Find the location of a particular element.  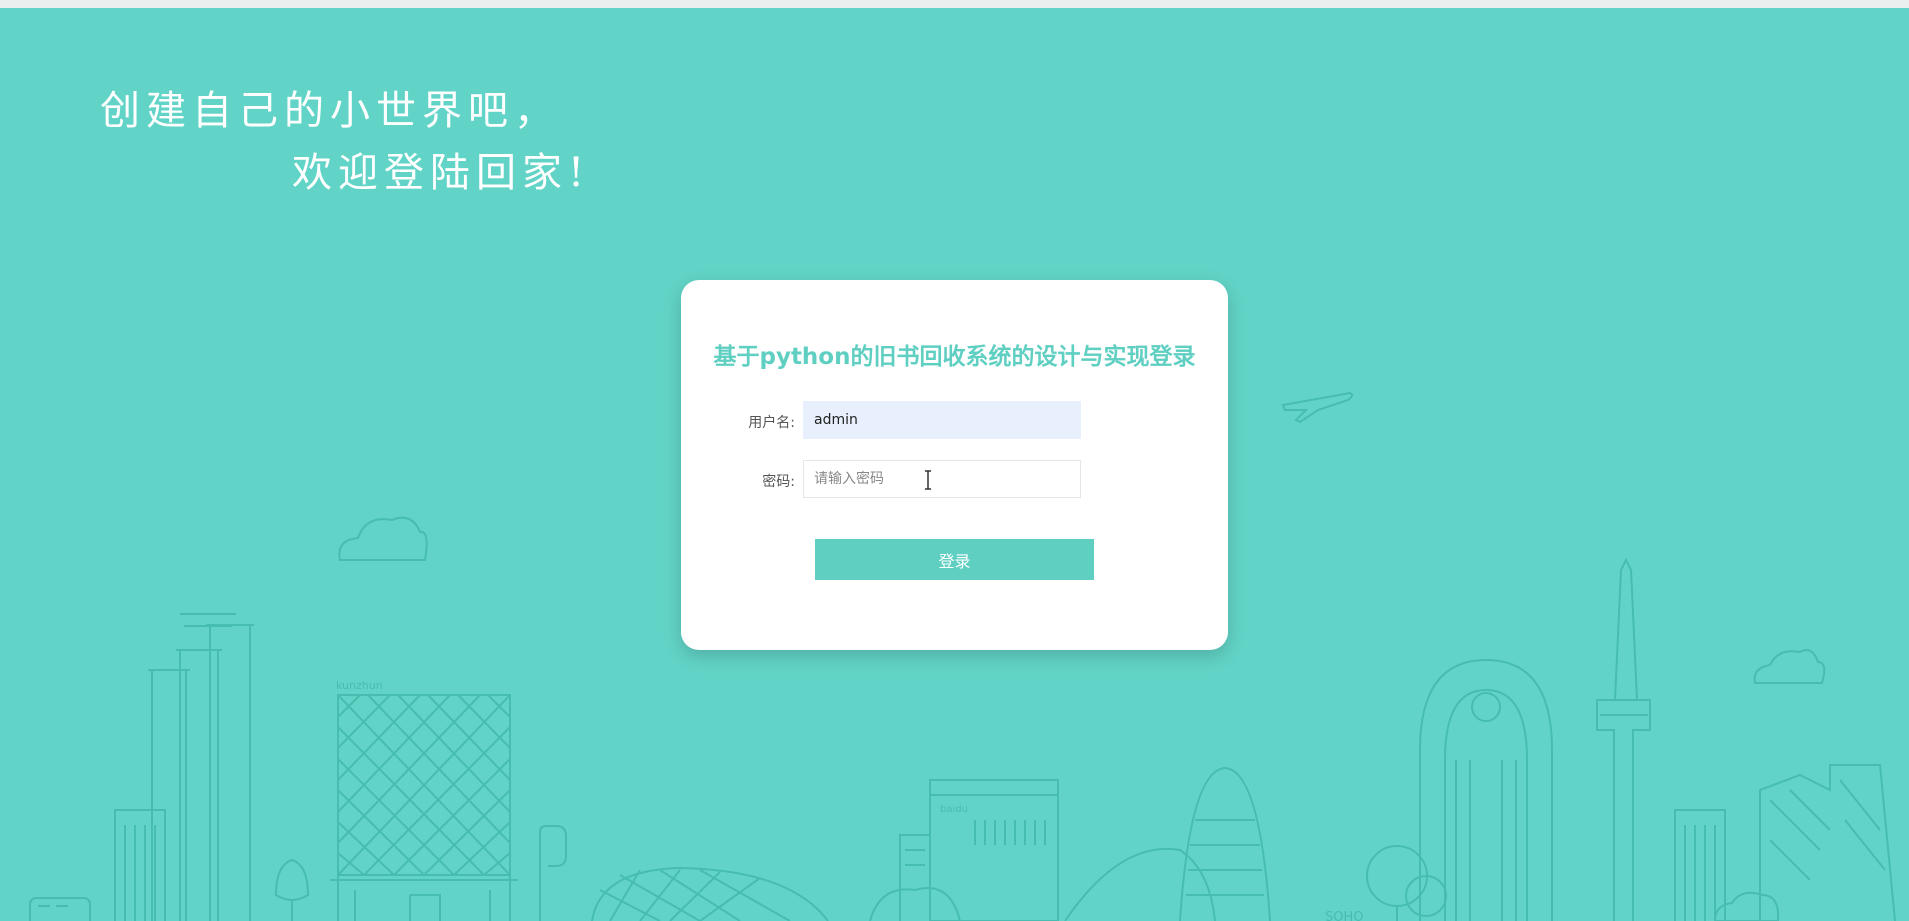

login-button: 登录 is located at coordinates (954, 559).